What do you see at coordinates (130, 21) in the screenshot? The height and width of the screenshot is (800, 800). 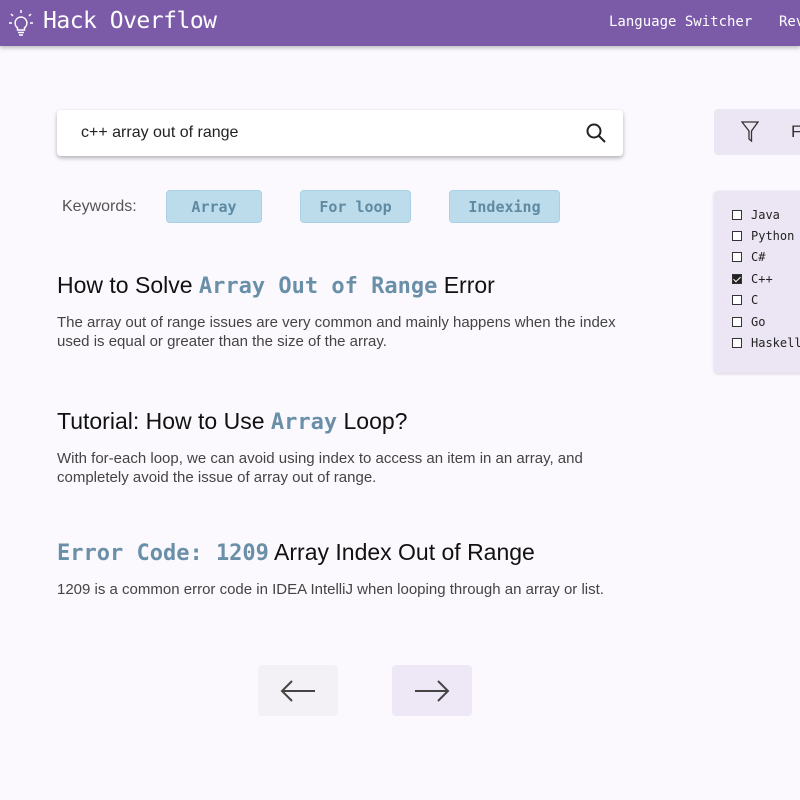 I see `app-title: Hack Overflow` at bounding box center [130, 21].